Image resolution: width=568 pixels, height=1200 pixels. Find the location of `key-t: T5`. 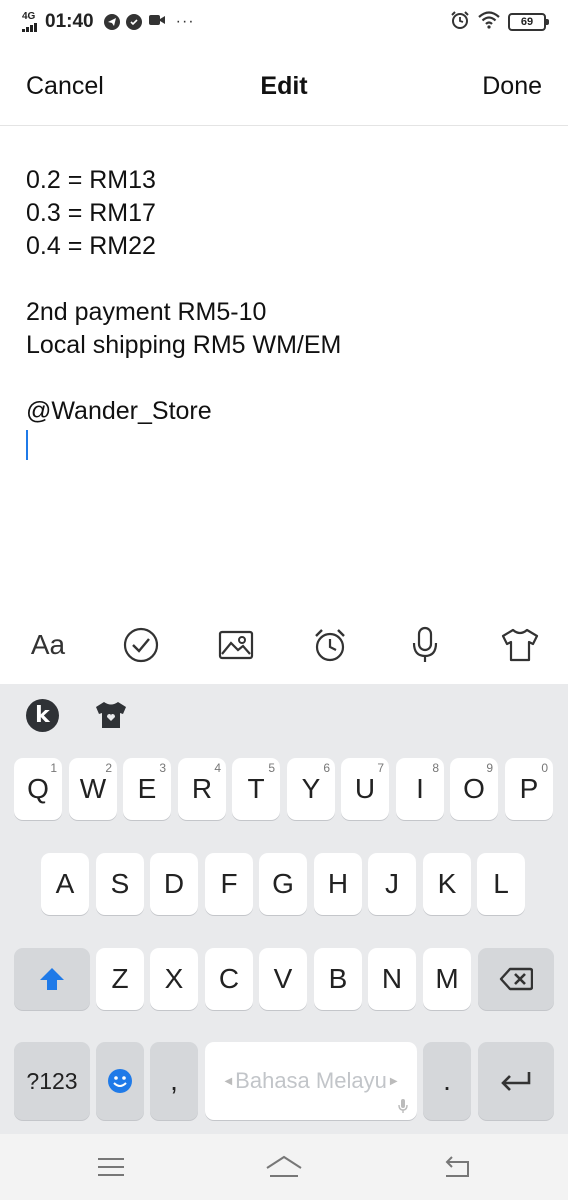

key-t: T5 is located at coordinates (256, 789).